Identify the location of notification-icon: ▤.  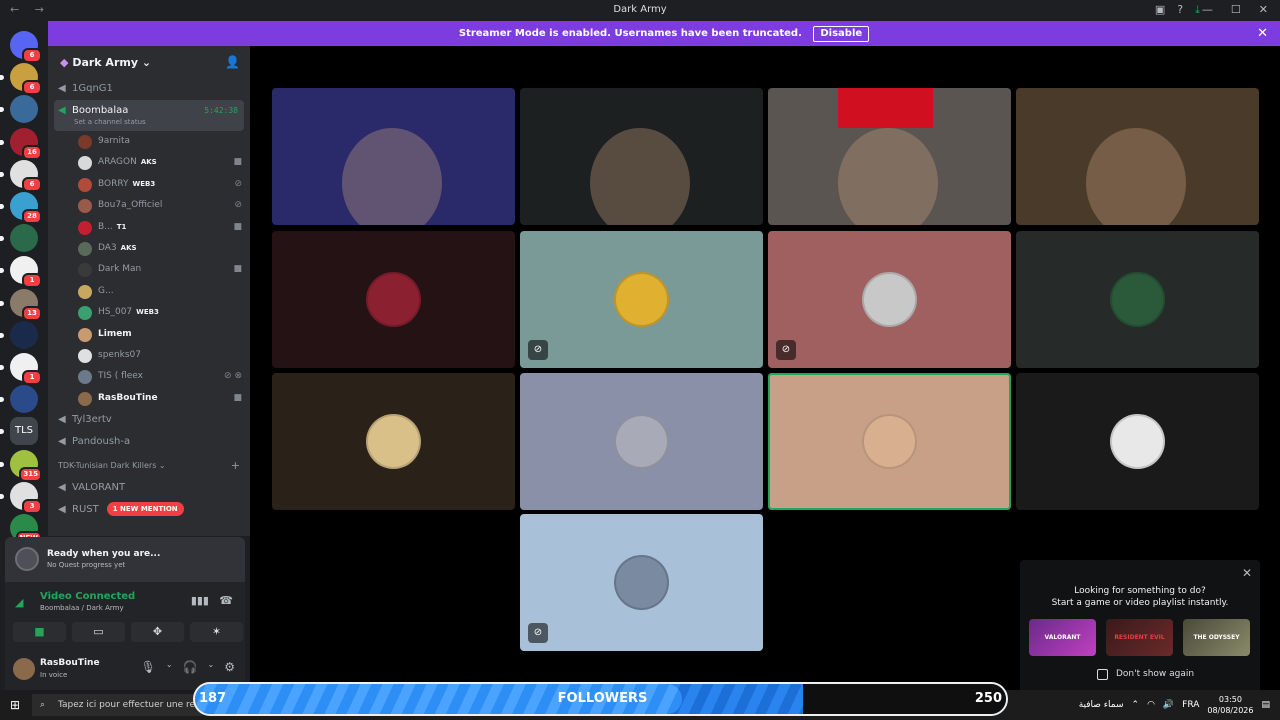
(1265, 705).